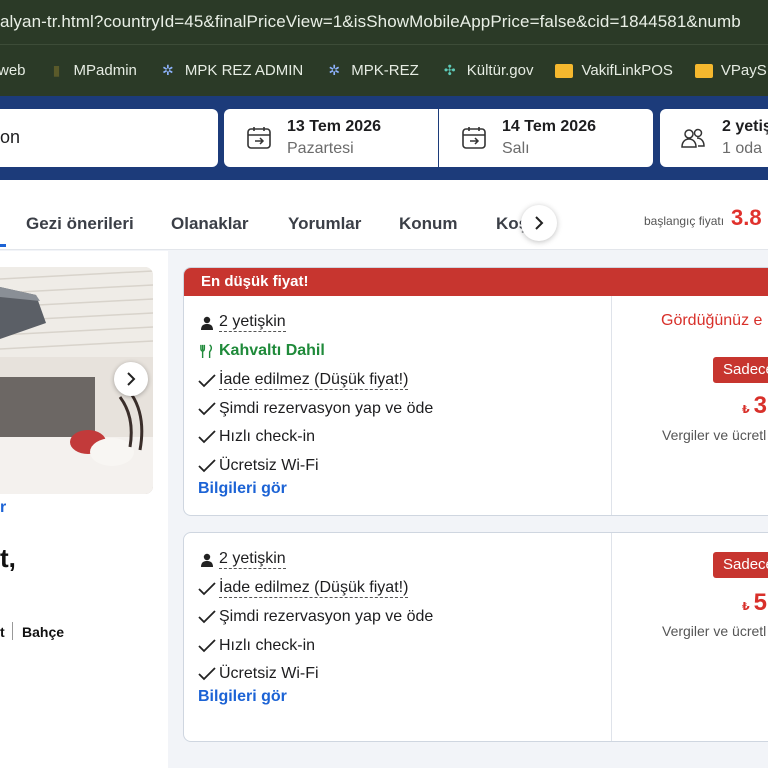  What do you see at coordinates (324, 224) in the screenshot?
I see `tab-reviews: Yorumlar` at bounding box center [324, 224].